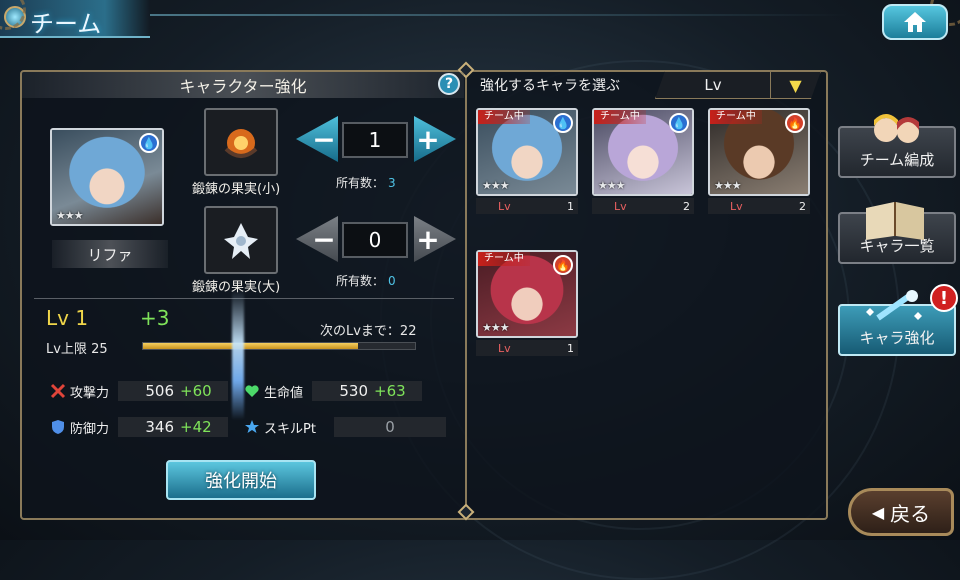 The image size is (960, 580). I want to click on header-line, so click(500, 15).